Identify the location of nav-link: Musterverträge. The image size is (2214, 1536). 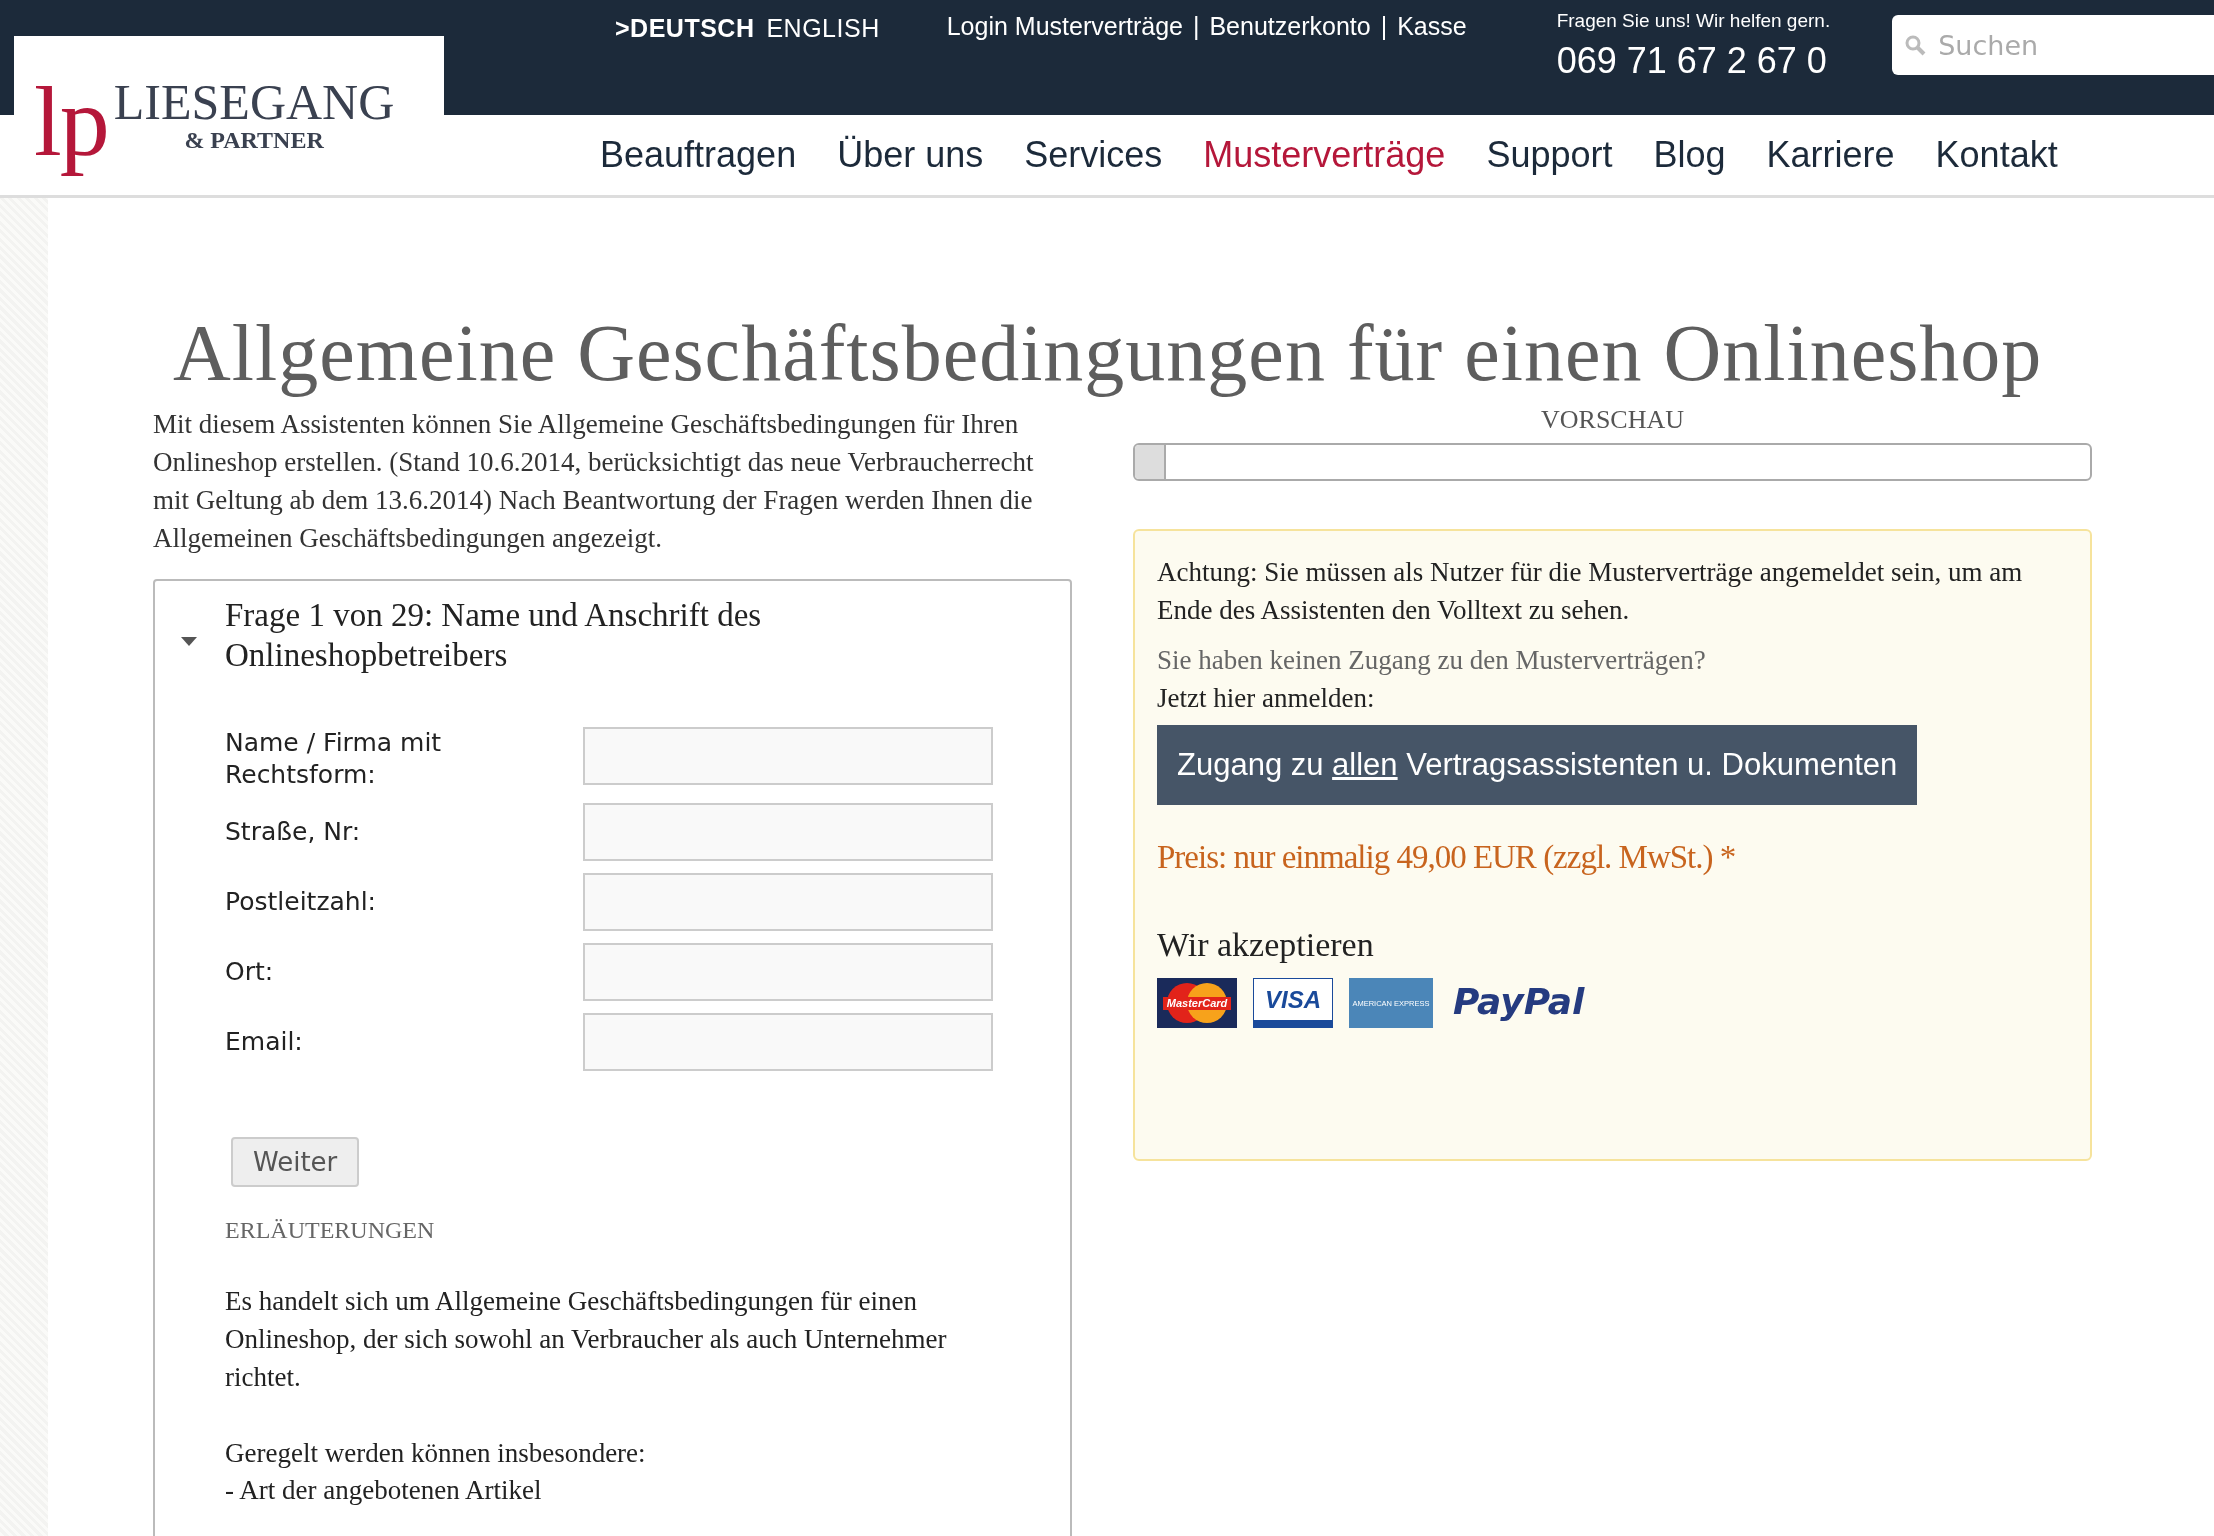
(1324, 155).